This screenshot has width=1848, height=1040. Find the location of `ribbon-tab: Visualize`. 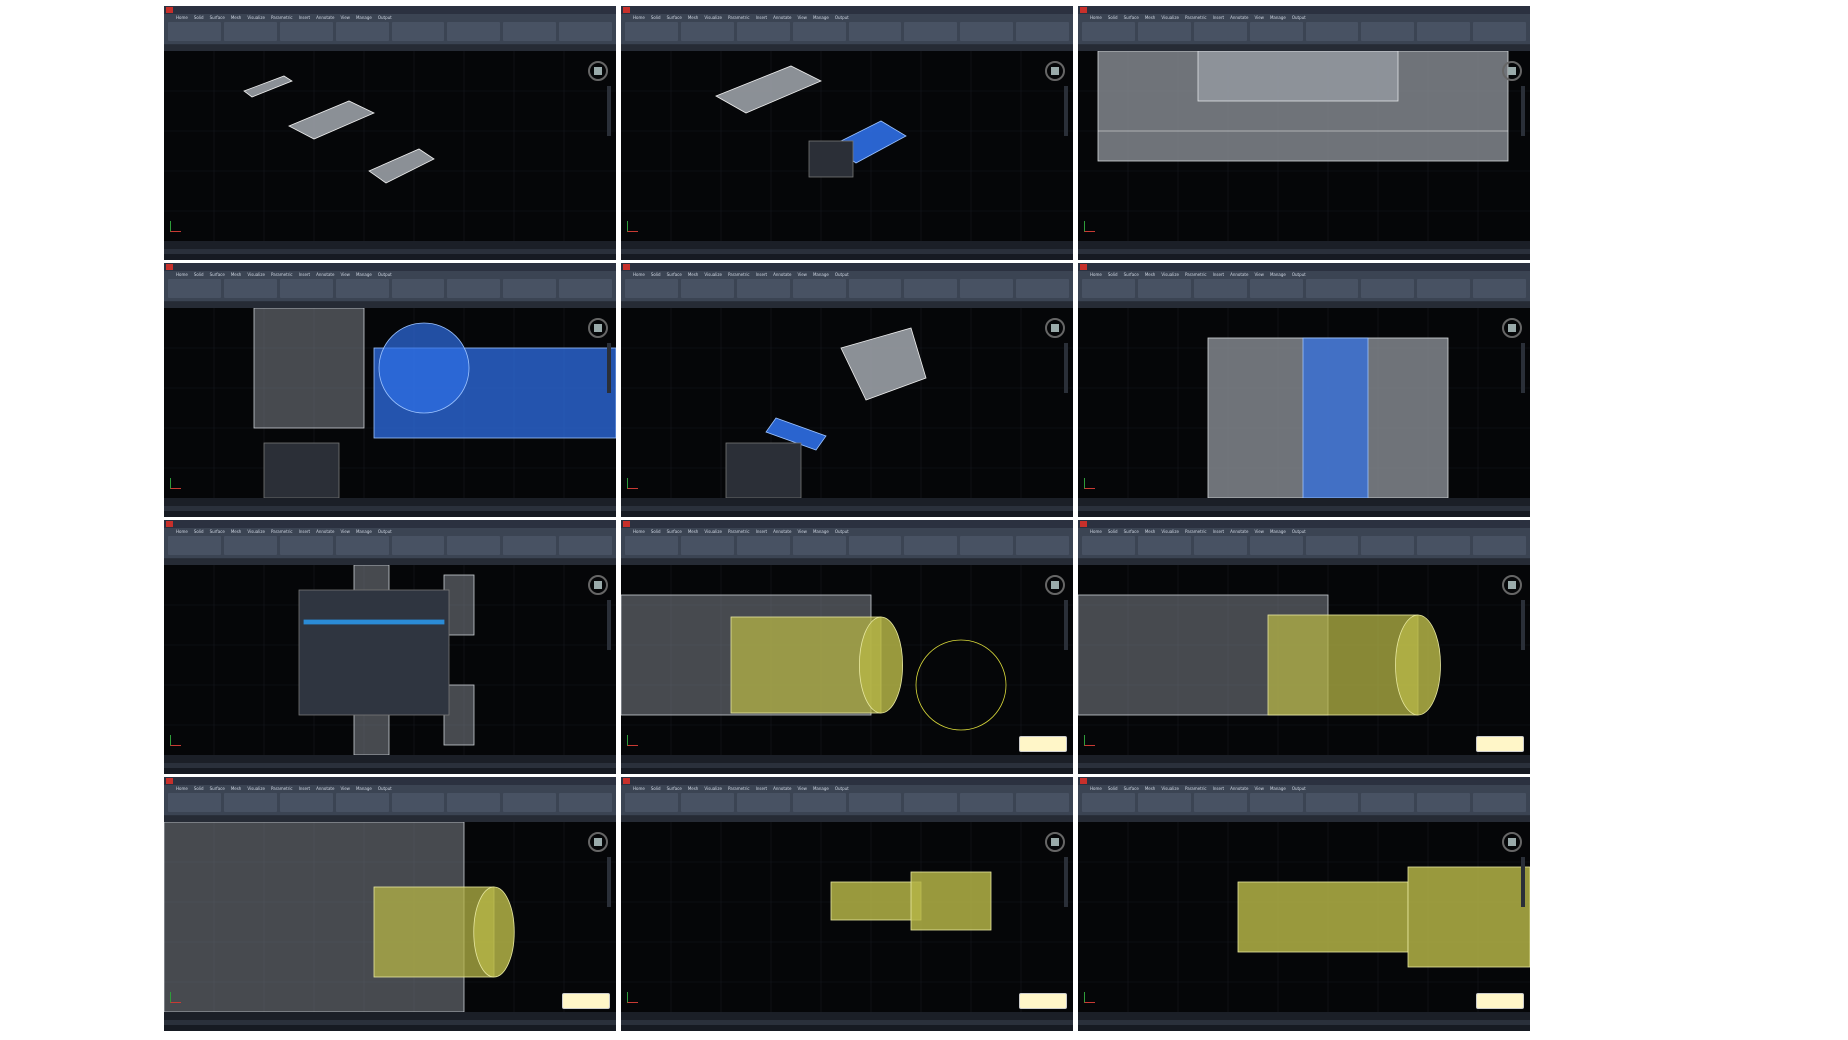

ribbon-tab: Visualize is located at coordinates (256, 788).